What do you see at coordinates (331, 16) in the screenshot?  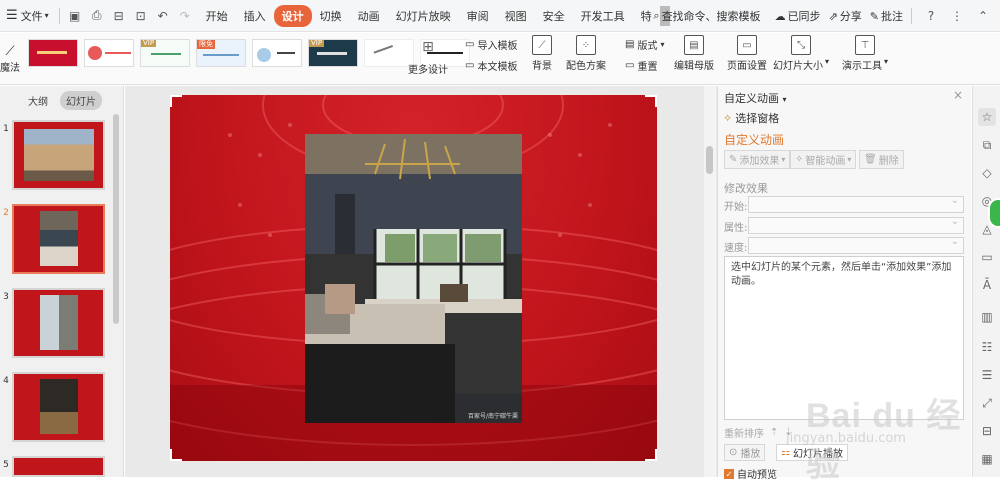 I see `tab-3: 切换` at bounding box center [331, 16].